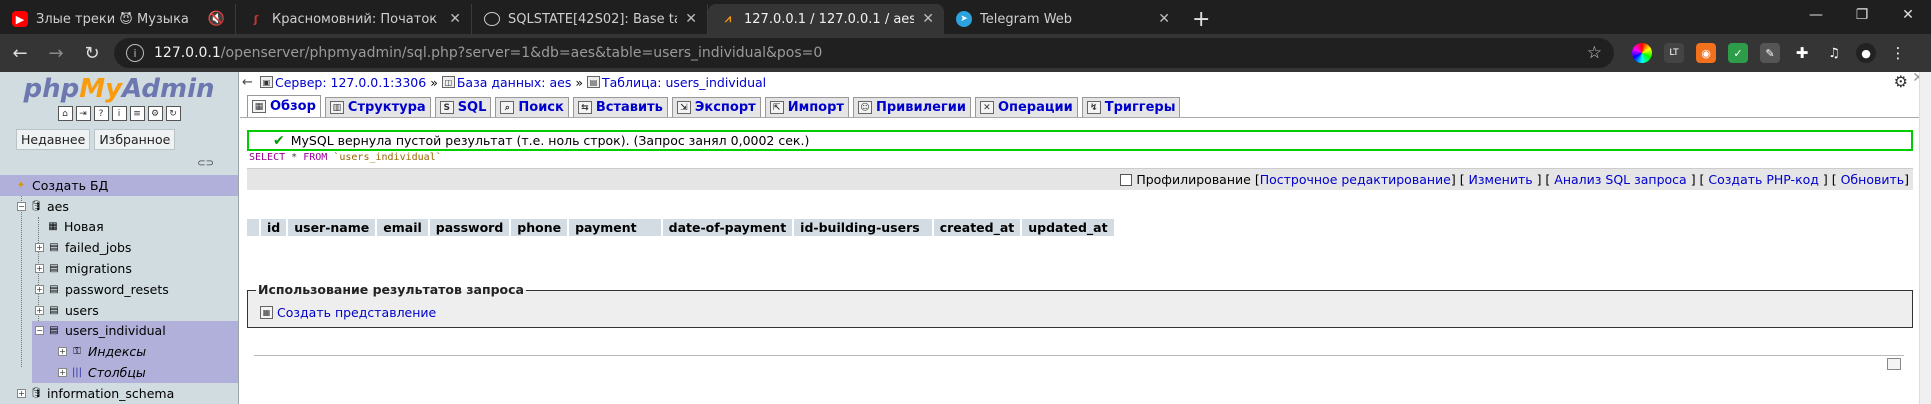 The image size is (1931, 404). Describe the element at coordinates (1620, 179) in the screenshot. I see `analyze-sql-link: Анализ SQL запроса` at that location.